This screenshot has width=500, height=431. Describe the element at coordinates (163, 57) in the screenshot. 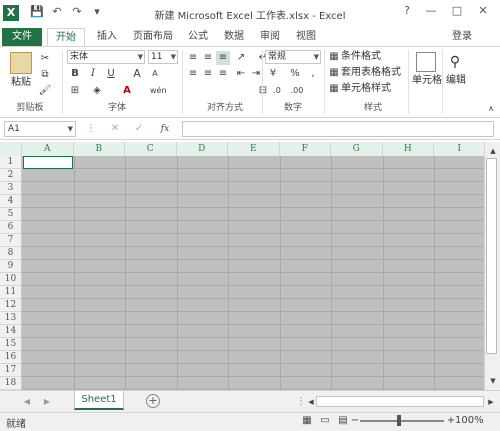

I see `font-size-select: 11 ▼` at that location.